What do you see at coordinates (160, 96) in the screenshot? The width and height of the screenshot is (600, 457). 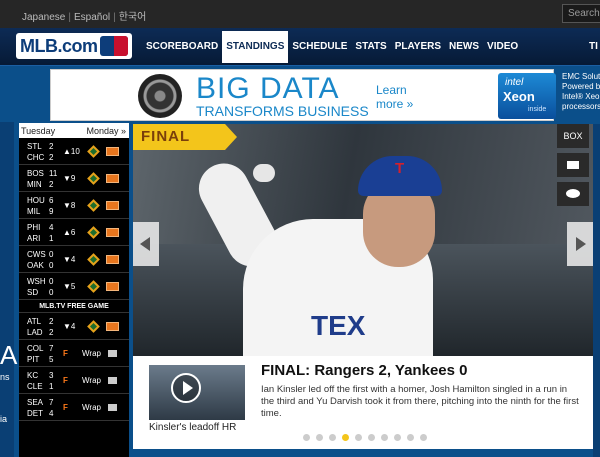 I see `disk-wheel-icon` at bounding box center [160, 96].